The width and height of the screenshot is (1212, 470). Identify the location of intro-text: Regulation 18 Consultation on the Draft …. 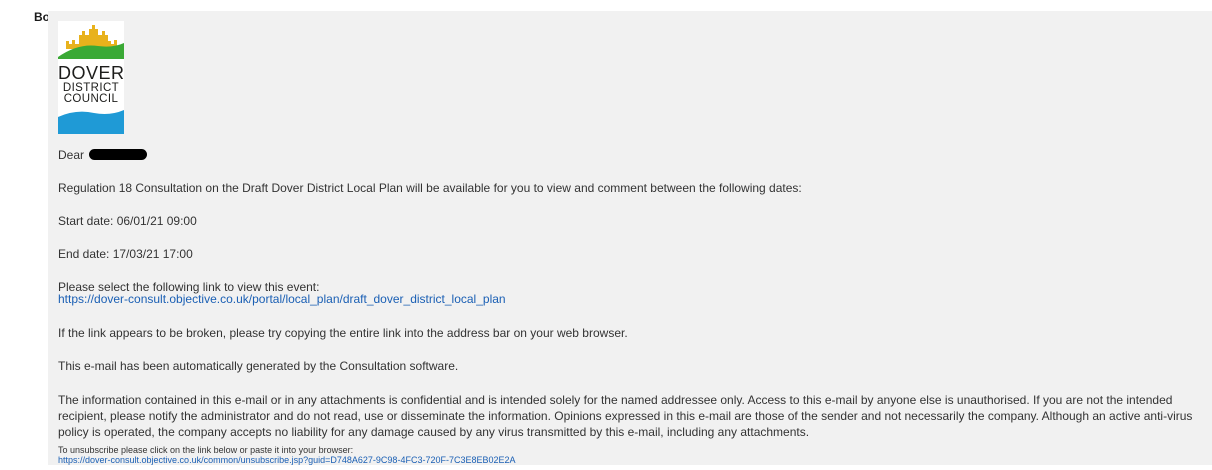
(430, 188).